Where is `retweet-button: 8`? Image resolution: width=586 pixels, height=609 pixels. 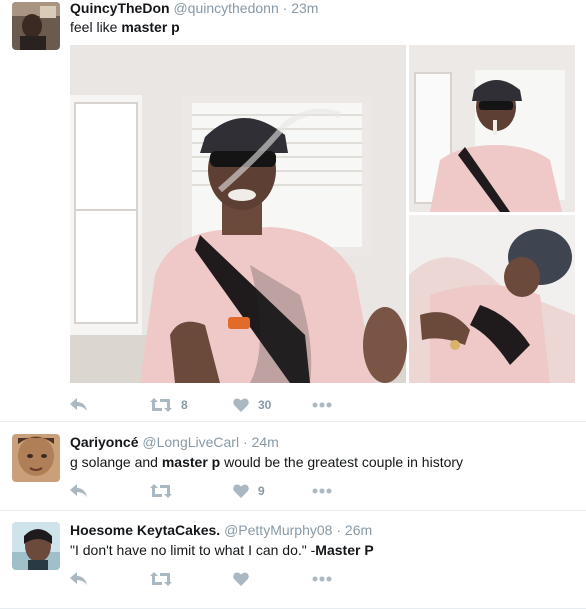
retweet-button: 8 is located at coordinates (169, 405).